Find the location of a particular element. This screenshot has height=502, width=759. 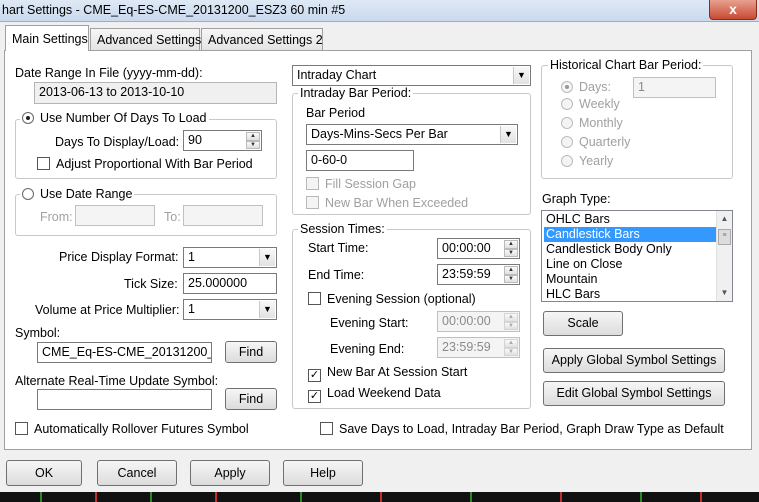

use-days-option: Use Number Of Days To Load is located at coordinates (114, 118).